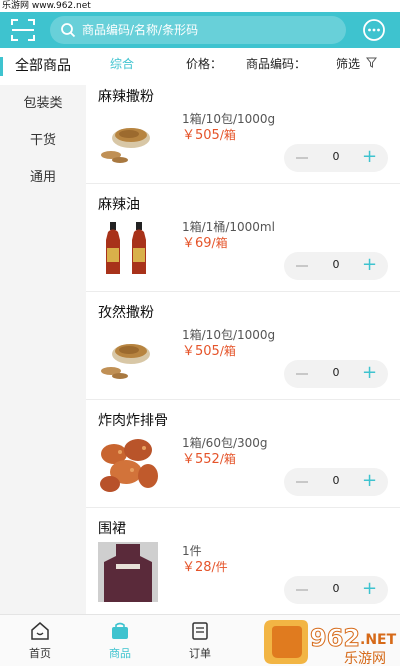  I want to click on search-input, so click(207, 30).